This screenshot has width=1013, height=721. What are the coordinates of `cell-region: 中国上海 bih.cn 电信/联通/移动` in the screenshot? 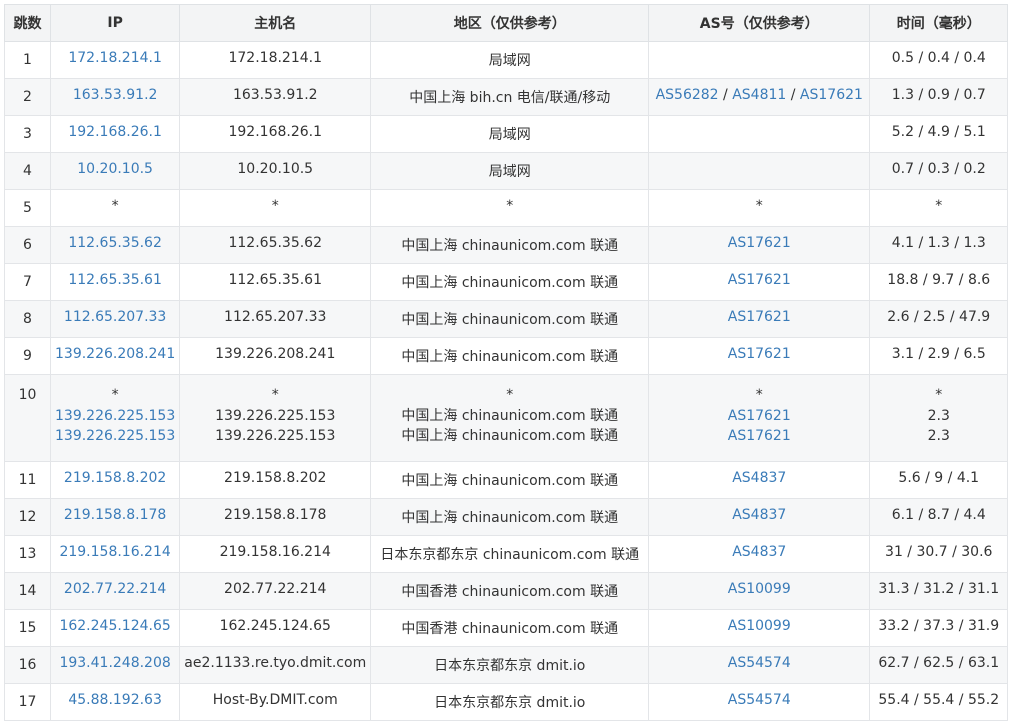 It's located at (510, 97).